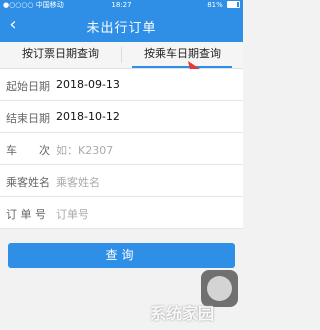 The image size is (320, 330). I want to click on watermark-logo: 系统家园, so click(182, 313).